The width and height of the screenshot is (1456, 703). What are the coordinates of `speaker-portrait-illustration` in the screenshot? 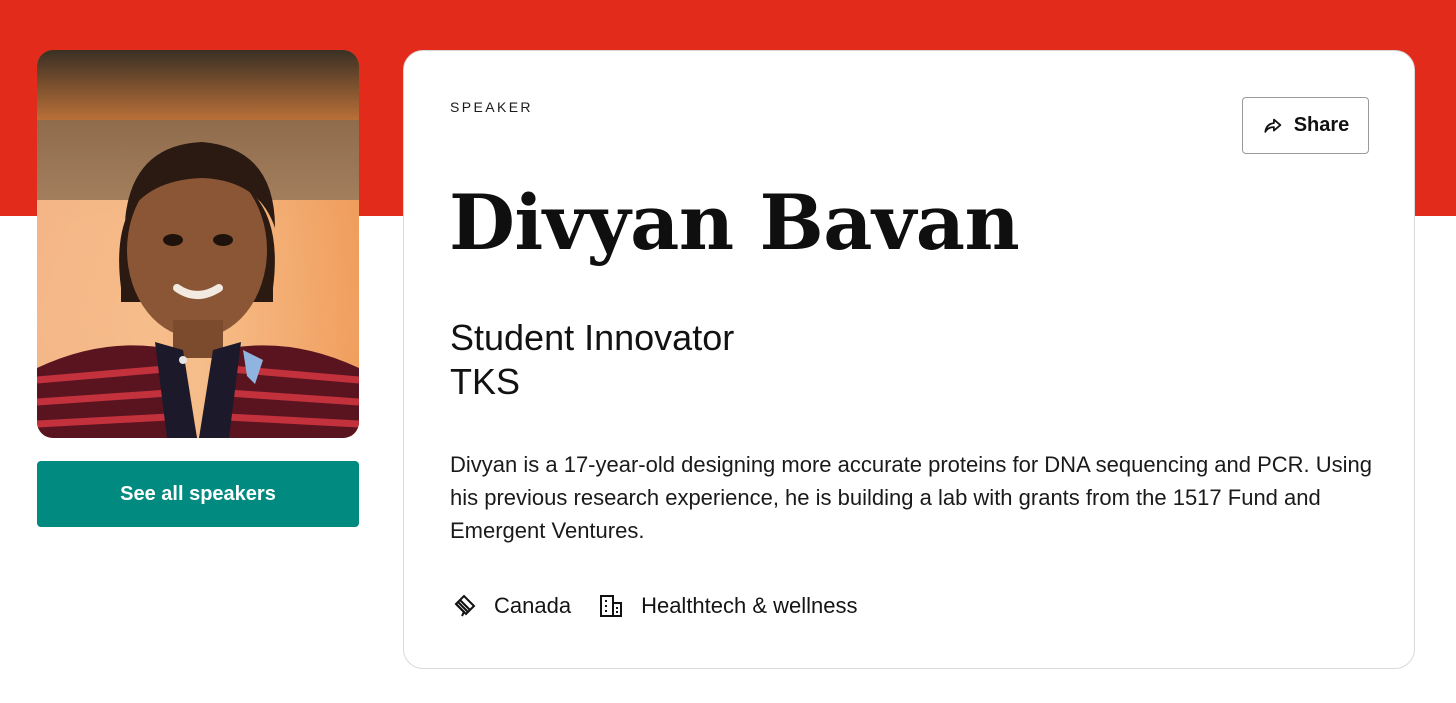 It's located at (198, 244).